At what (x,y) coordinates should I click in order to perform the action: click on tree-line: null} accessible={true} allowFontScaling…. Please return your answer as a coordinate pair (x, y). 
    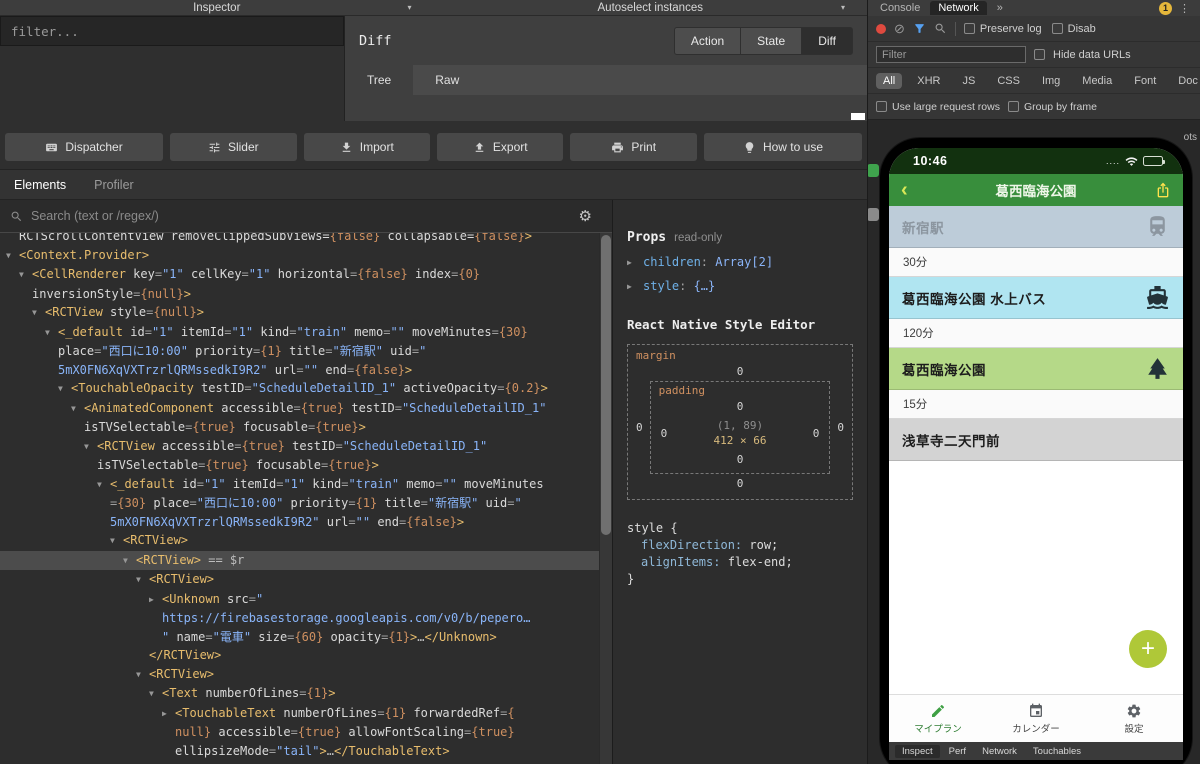
    Looking at the image, I should click on (299, 732).